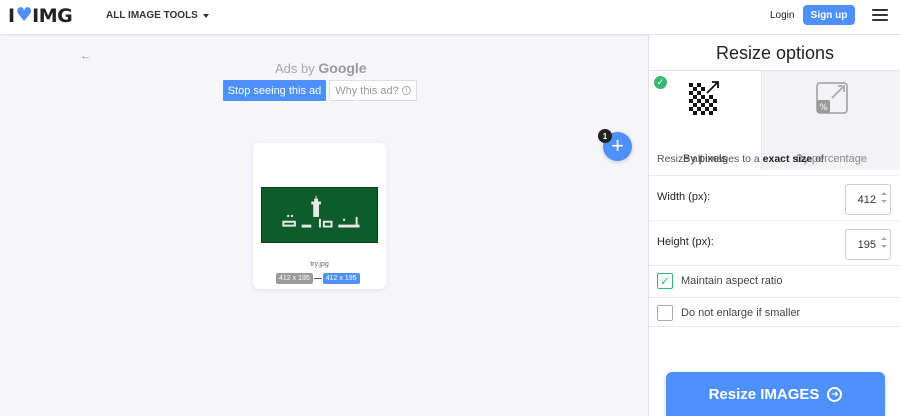 This screenshot has width=900, height=416. I want to click on width-input: 412, so click(868, 199).